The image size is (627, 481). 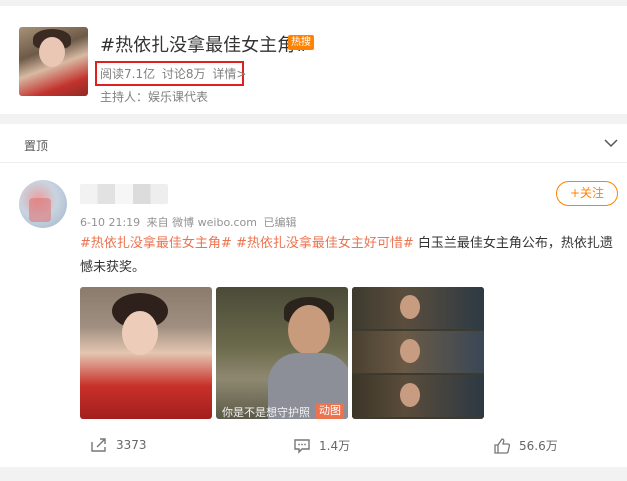 What do you see at coordinates (201, 222) in the screenshot?
I see `post-source: 来自 微博 weibo.com` at bounding box center [201, 222].